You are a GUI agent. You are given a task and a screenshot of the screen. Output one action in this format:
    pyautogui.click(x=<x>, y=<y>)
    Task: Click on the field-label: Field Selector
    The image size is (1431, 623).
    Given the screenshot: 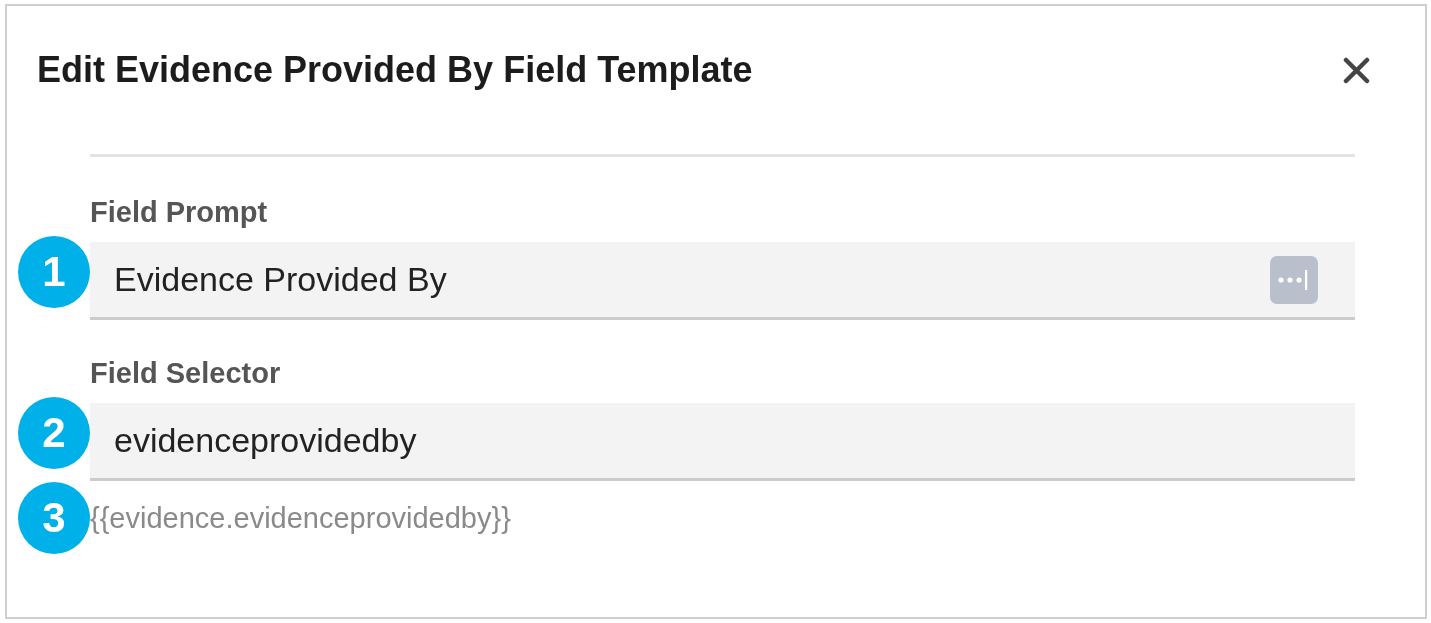 What is the action you would take?
    pyautogui.click(x=186, y=373)
    